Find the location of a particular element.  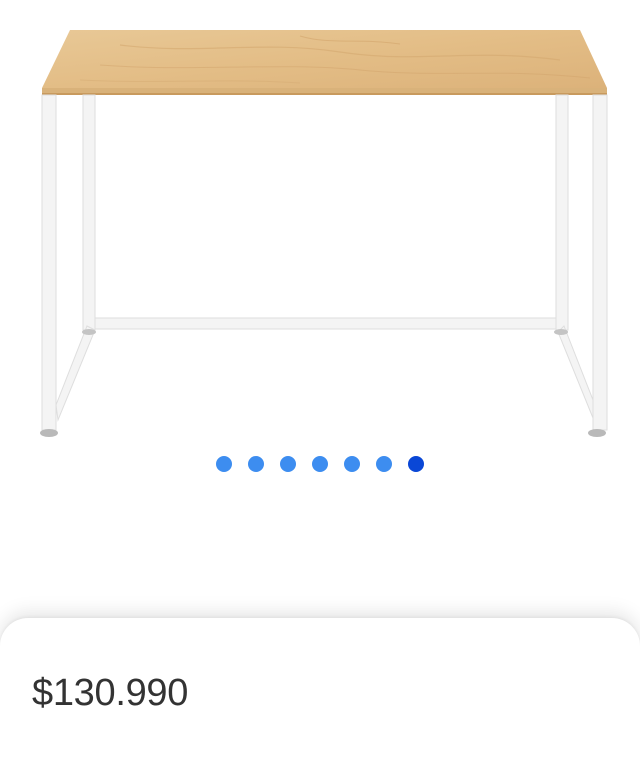

product-price: $130.990 is located at coordinates (110, 693).